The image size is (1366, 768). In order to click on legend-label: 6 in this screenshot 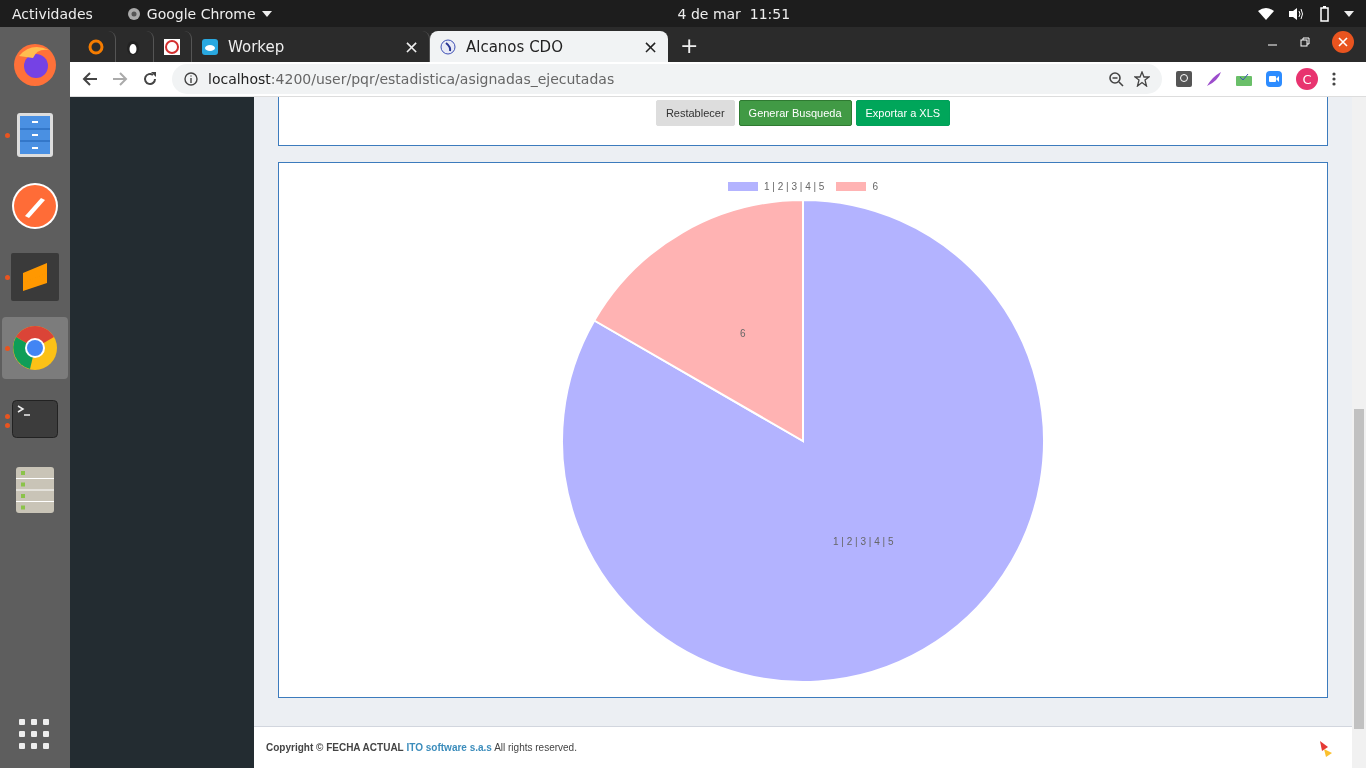, I will do `click(875, 186)`.